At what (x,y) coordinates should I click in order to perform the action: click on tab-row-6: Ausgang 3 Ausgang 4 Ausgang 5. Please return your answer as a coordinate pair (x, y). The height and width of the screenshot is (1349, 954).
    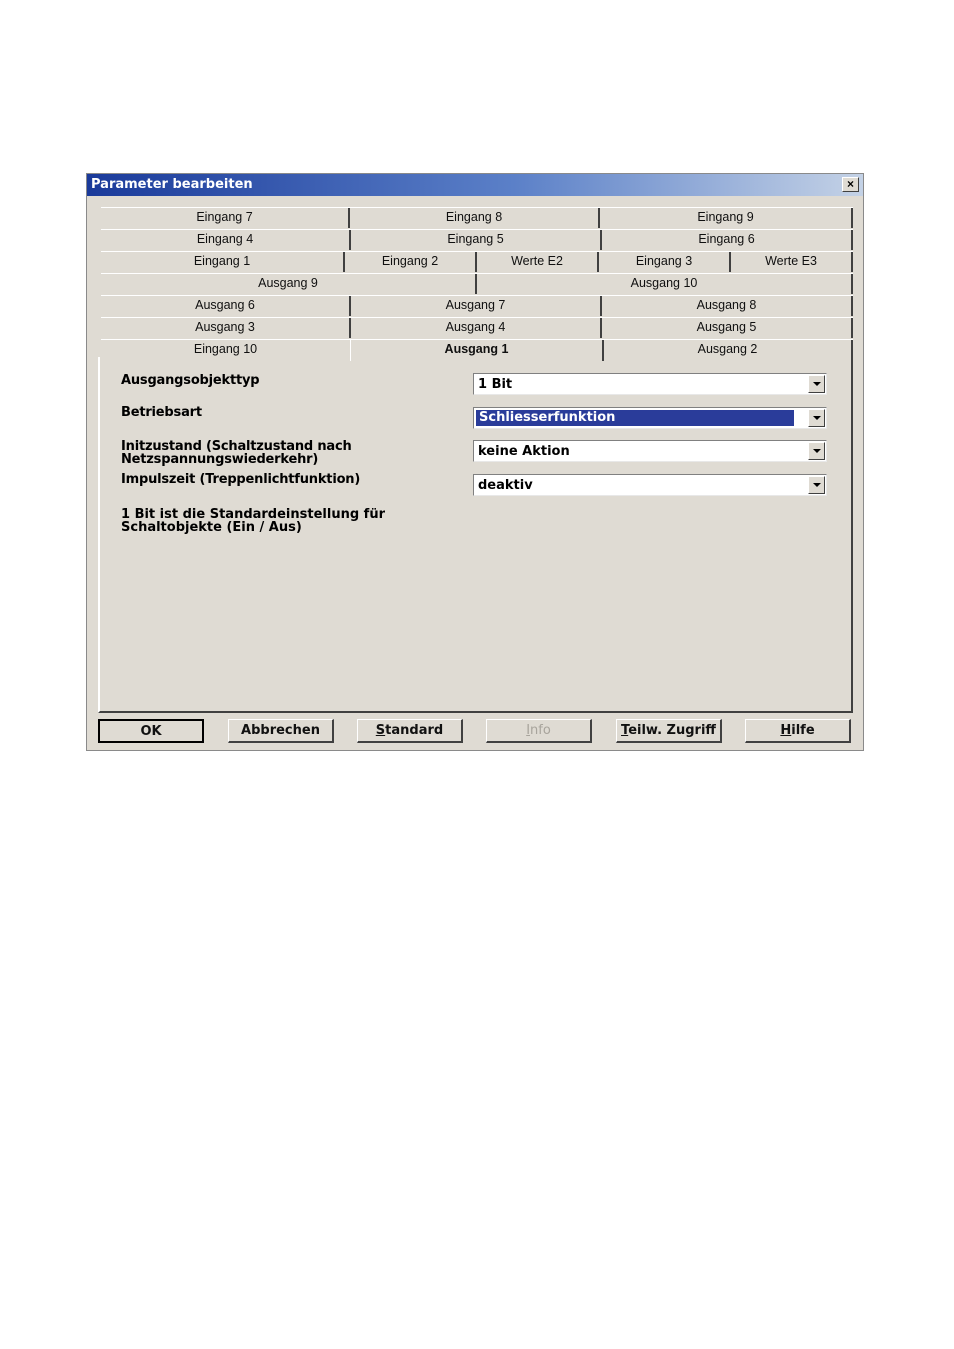
    Looking at the image, I should click on (477, 327).